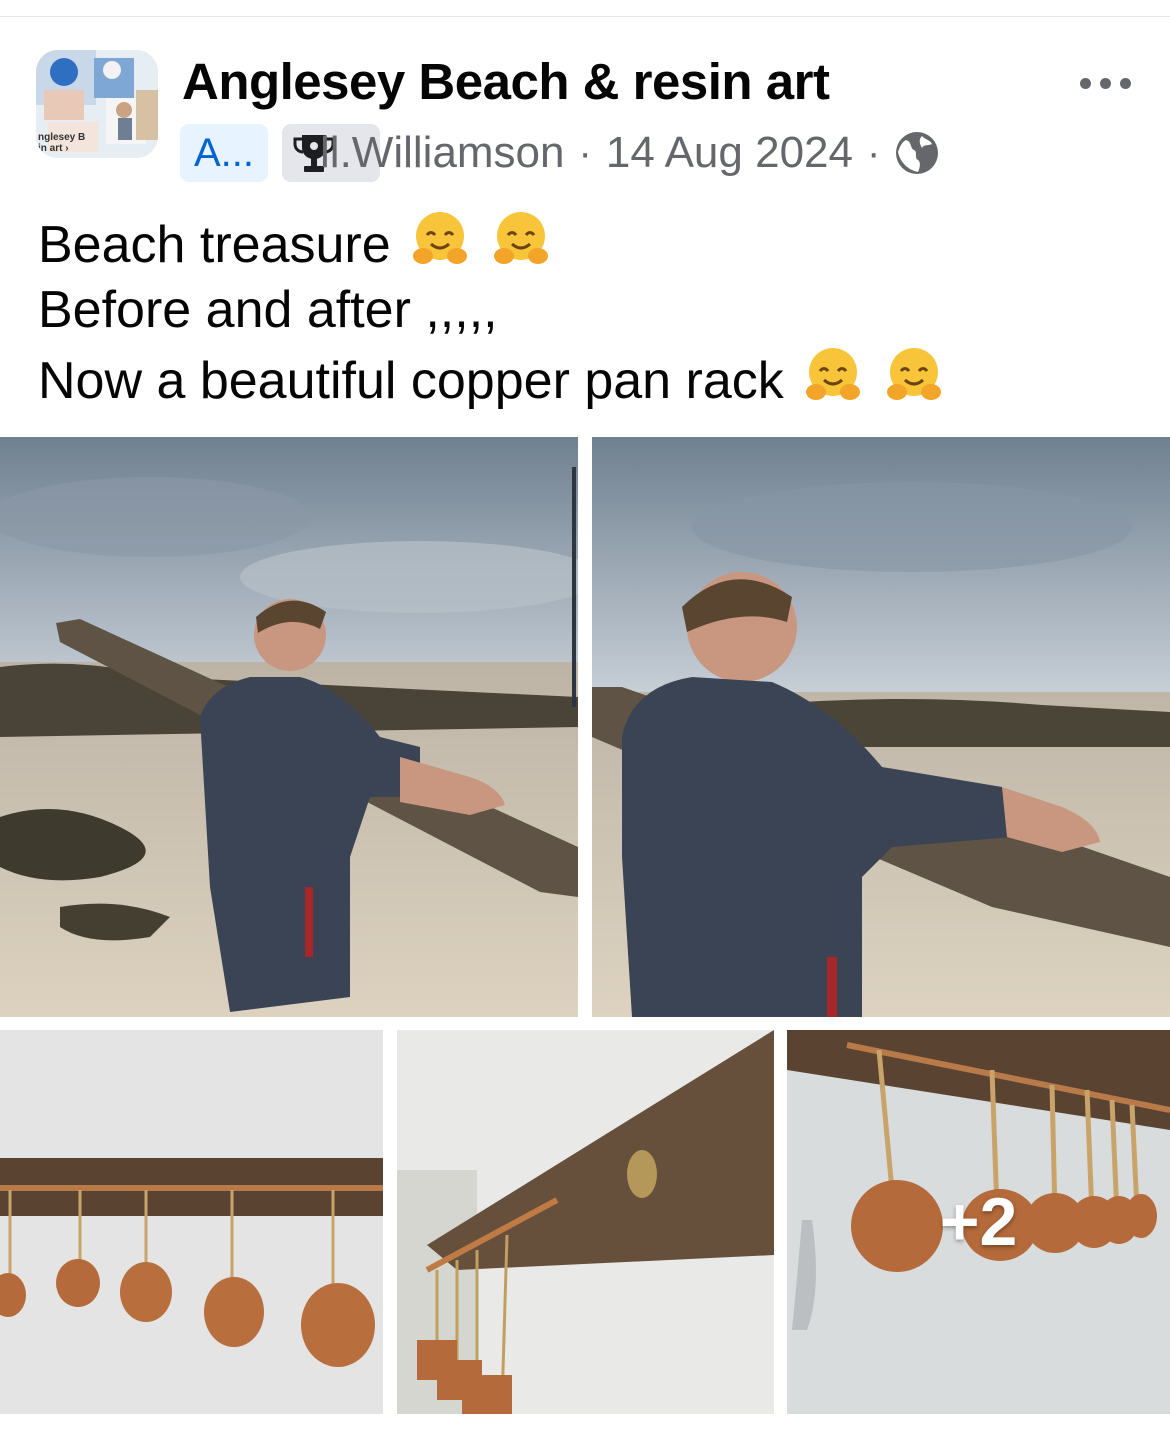 Image resolution: width=1170 pixels, height=1440 pixels. Describe the element at coordinates (917, 153) in the screenshot. I see `globe-icon` at that location.